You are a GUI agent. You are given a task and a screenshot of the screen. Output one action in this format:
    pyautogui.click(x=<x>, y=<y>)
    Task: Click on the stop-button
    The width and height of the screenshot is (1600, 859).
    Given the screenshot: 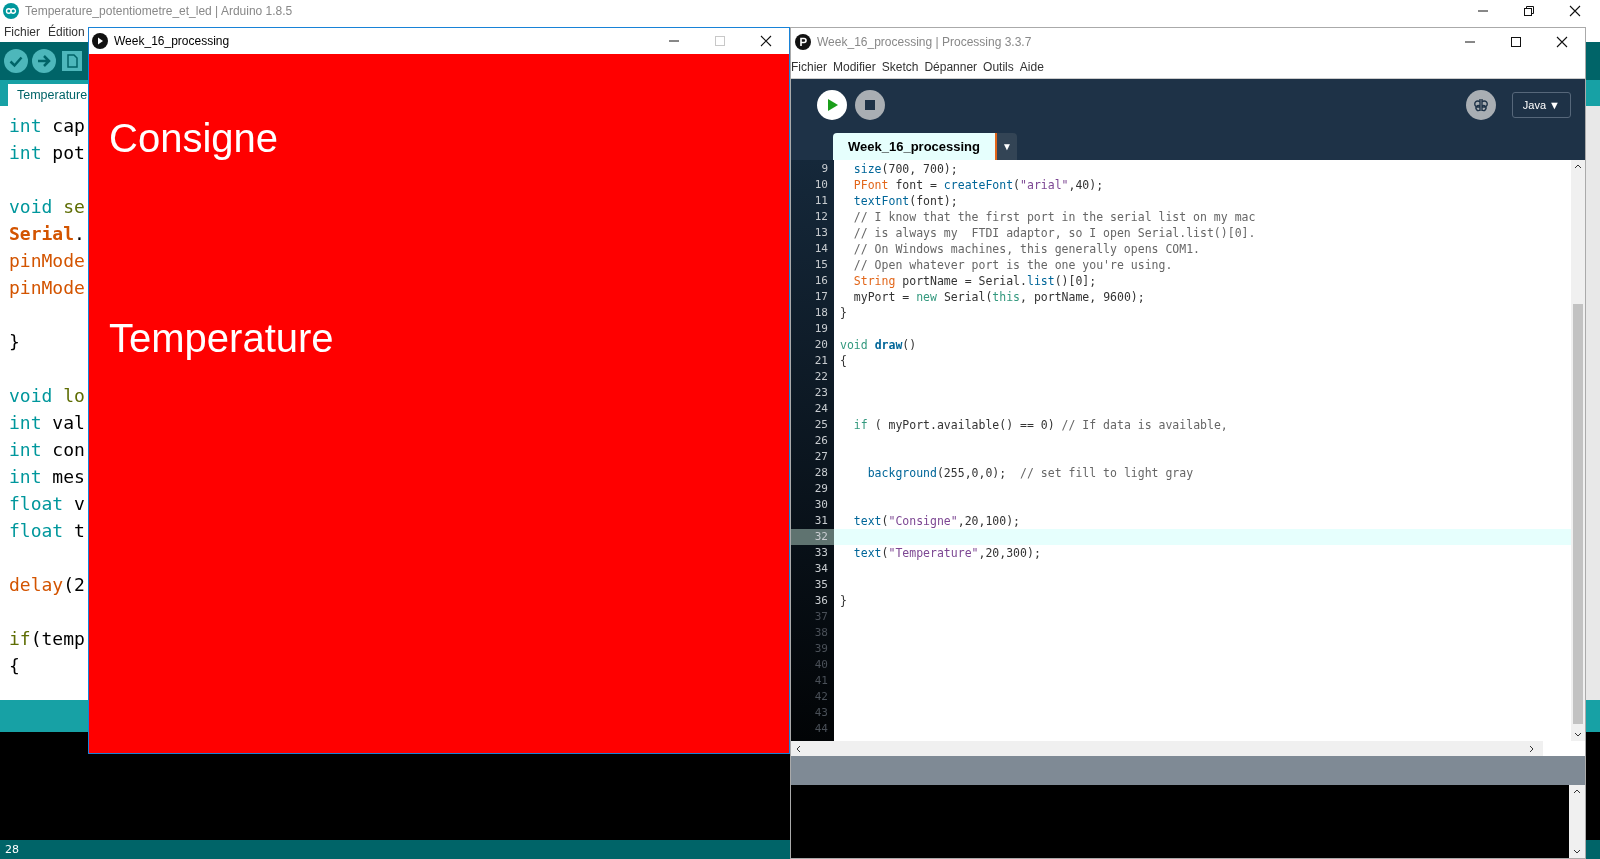 What is the action you would take?
    pyautogui.click(x=870, y=105)
    